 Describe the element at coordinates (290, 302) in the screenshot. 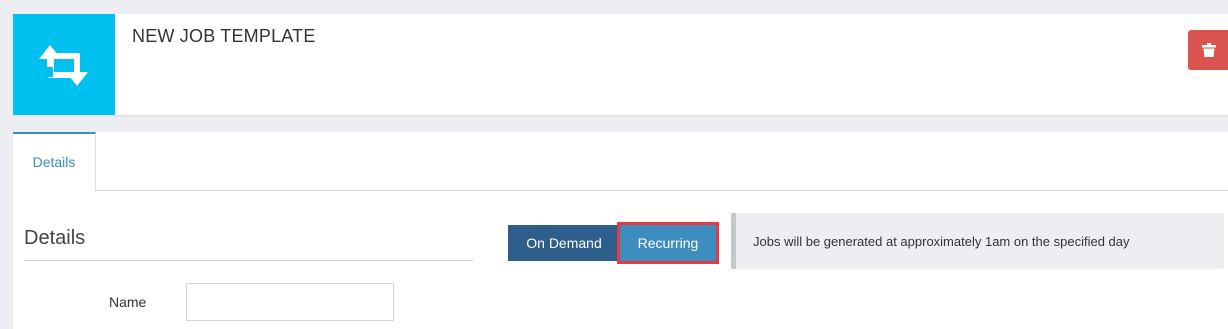

I see `name-input` at that location.